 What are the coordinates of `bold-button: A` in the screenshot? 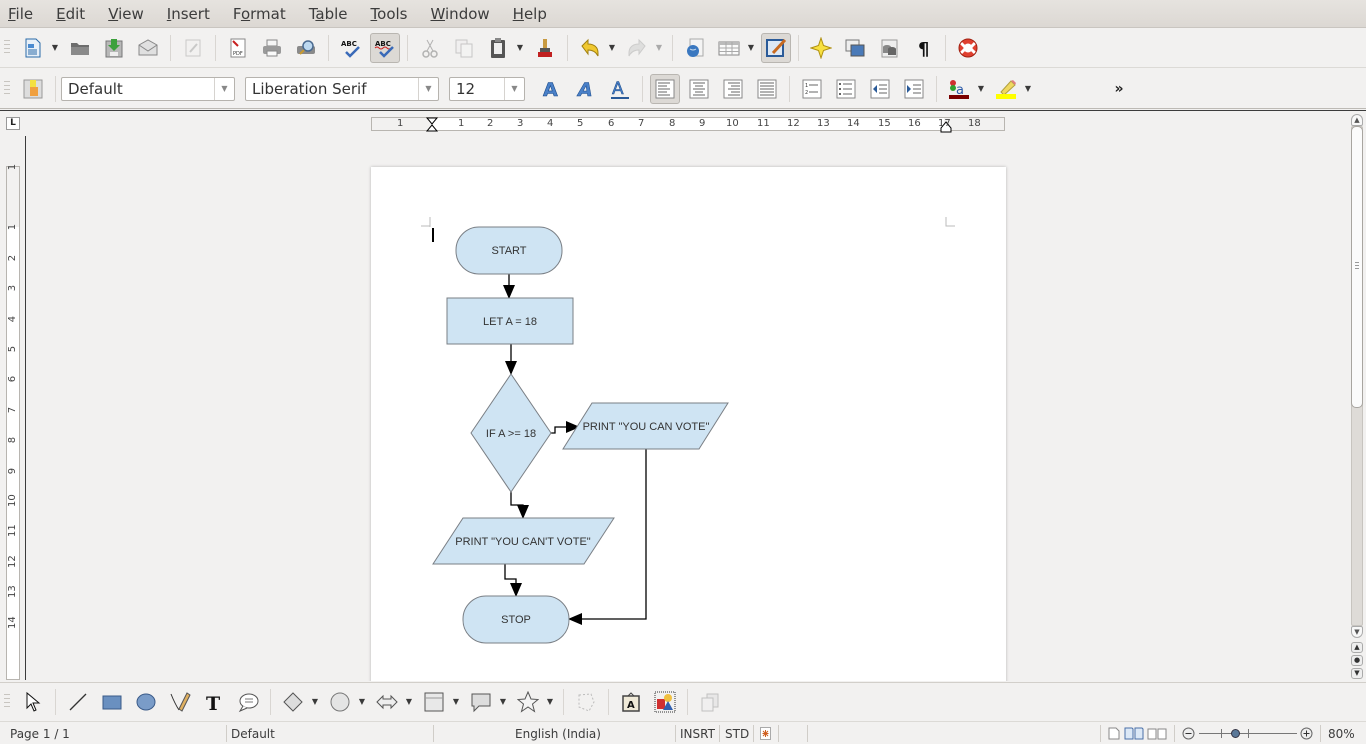 It's located at (552, 89).